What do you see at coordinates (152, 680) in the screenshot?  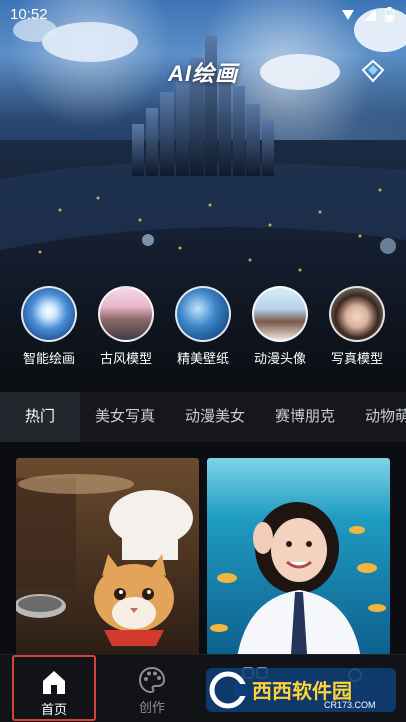 I see `palette-icon` at bounding box center [152, 680].